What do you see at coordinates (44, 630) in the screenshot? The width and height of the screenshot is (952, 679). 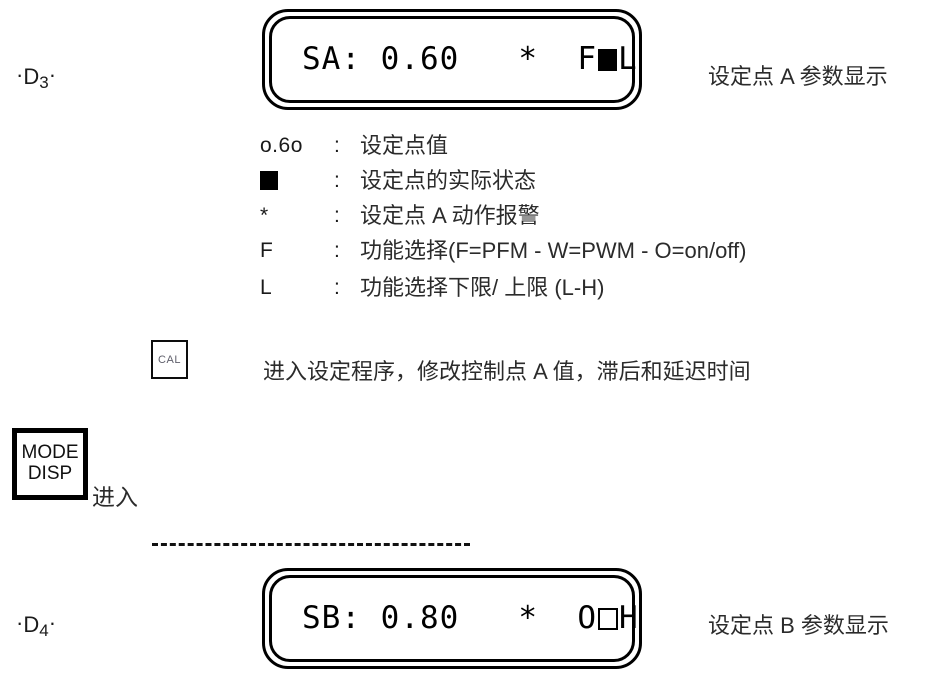 I see `step-d4-number: 4` at bounding box center [44, 630].